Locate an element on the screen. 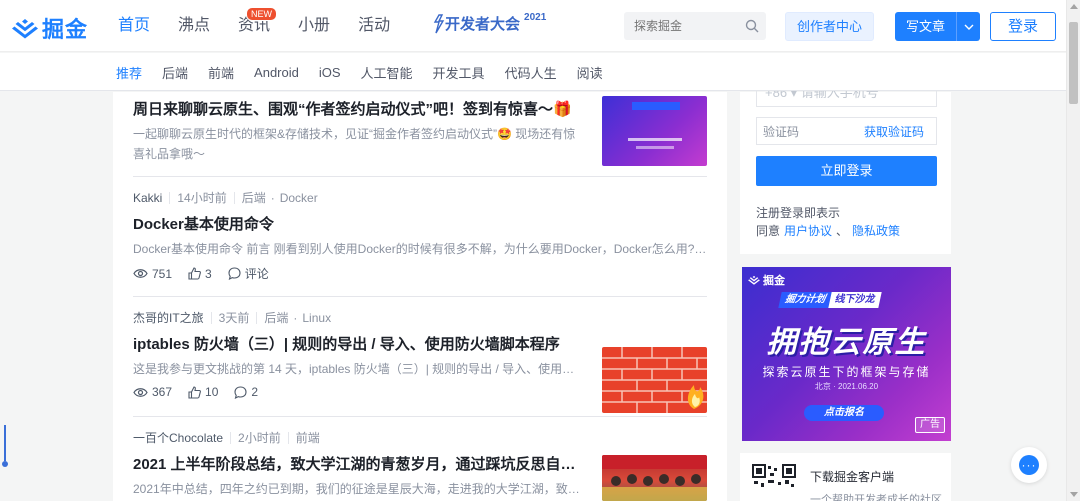  category-devtools: 开发工具 is located at coordinates (459, 72).